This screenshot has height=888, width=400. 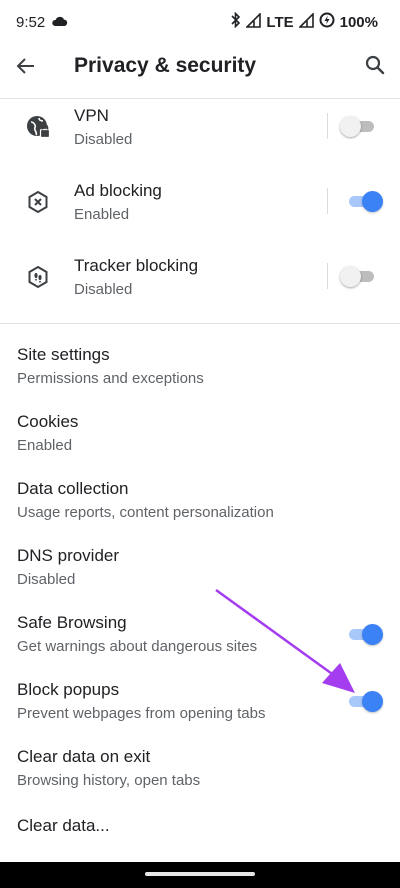 I want to click on ad-blocking-status: Enabled, so click(x=102, y=214).